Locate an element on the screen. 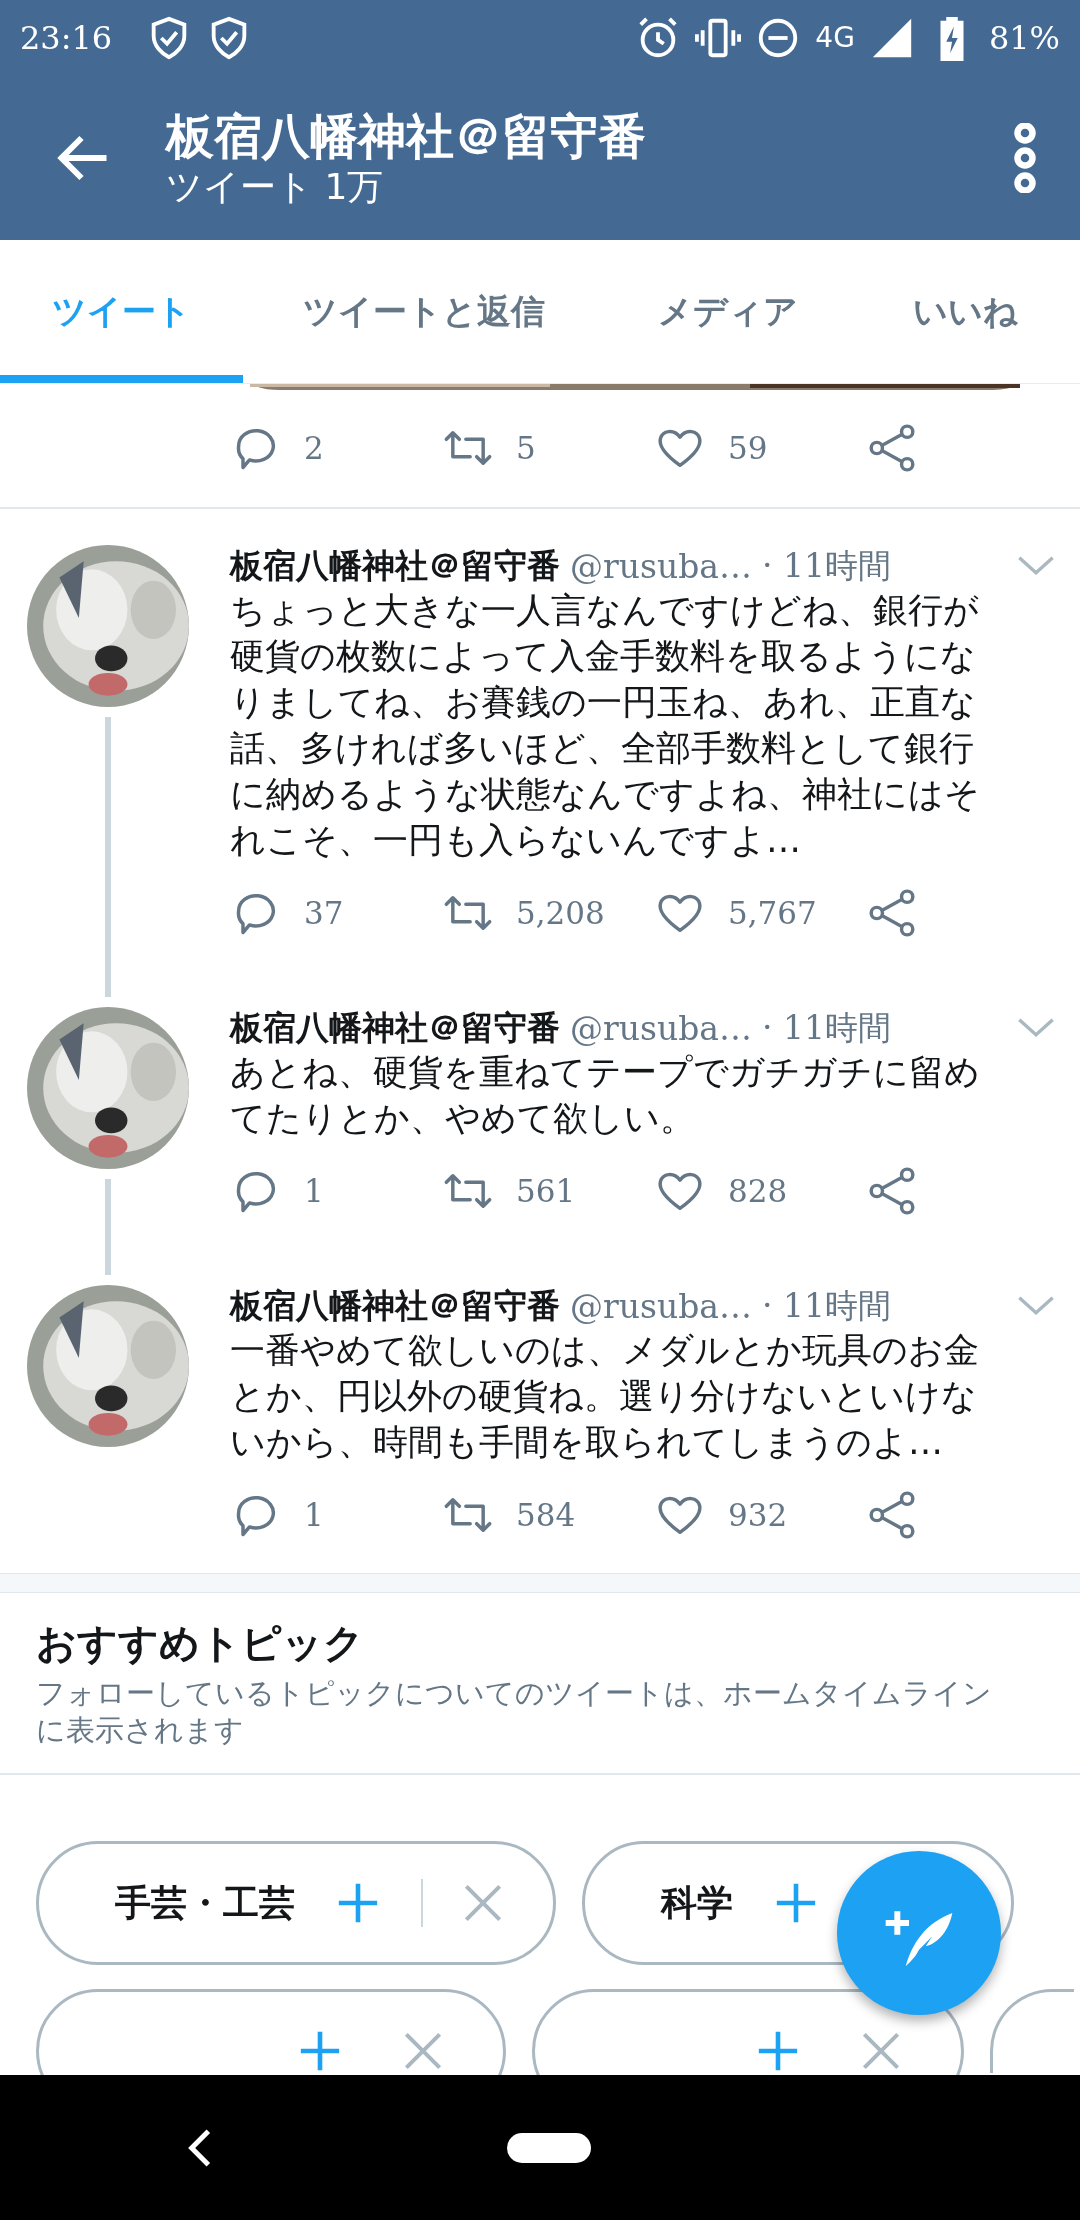 The width and height of the screenshot is (1080, 2220). reply-count: 2 is located at coordinates (314, 448).